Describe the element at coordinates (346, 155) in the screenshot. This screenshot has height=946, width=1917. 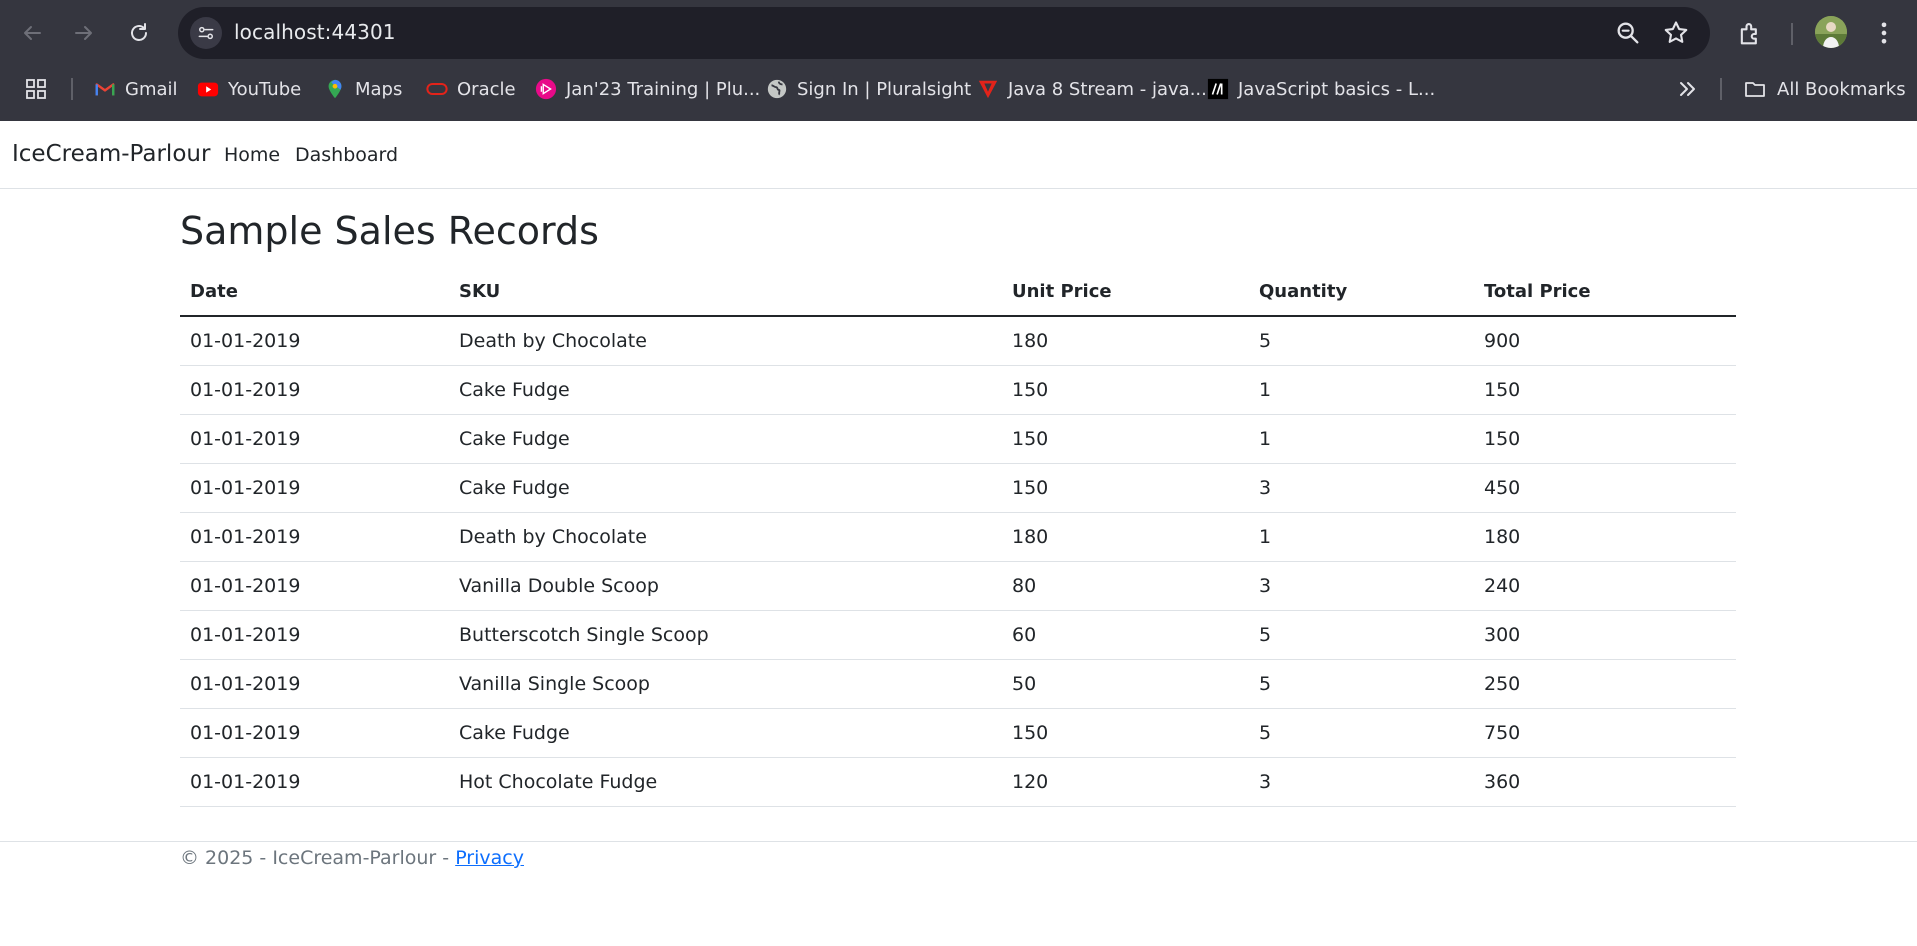
I see `nav-link-dashboard: Dashboard` at that location.